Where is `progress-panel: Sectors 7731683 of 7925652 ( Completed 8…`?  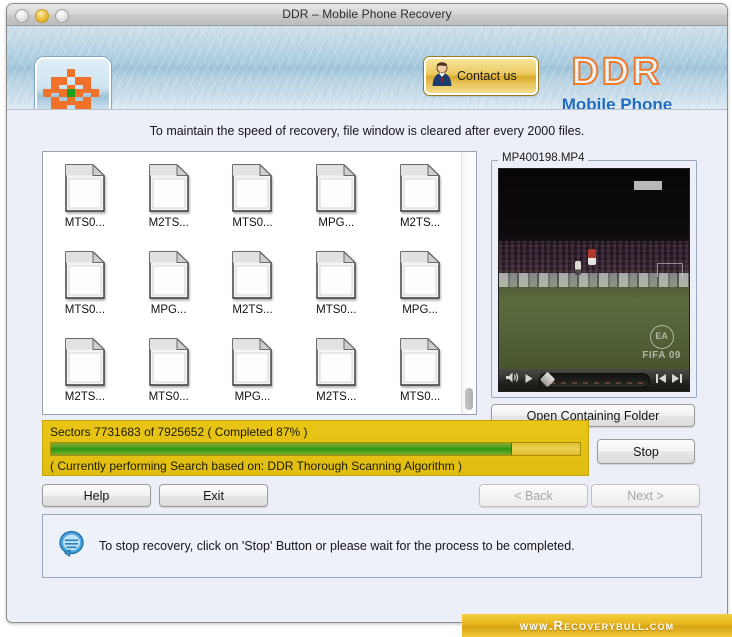
progress-panel: Sectors 7731683 of 7925652 ( Completed 8… is located at coordinates (315, 448).